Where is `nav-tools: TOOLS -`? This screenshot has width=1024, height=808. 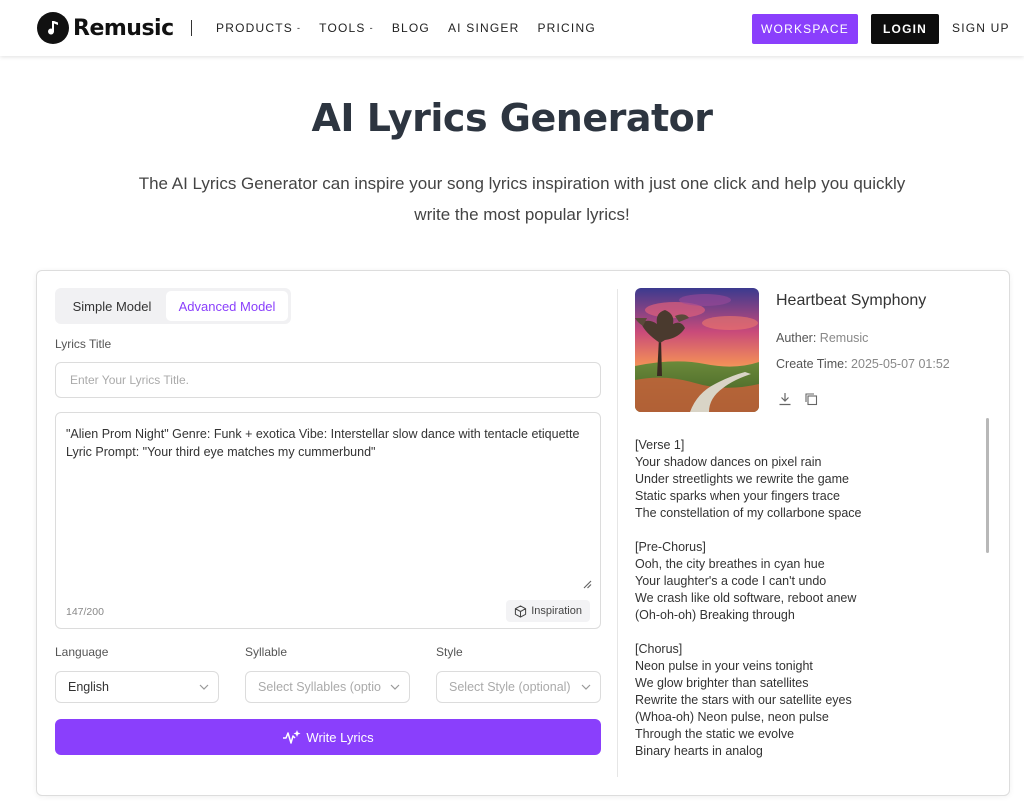
nav-tools: TOOLS - is located at coordinates (346, 28).